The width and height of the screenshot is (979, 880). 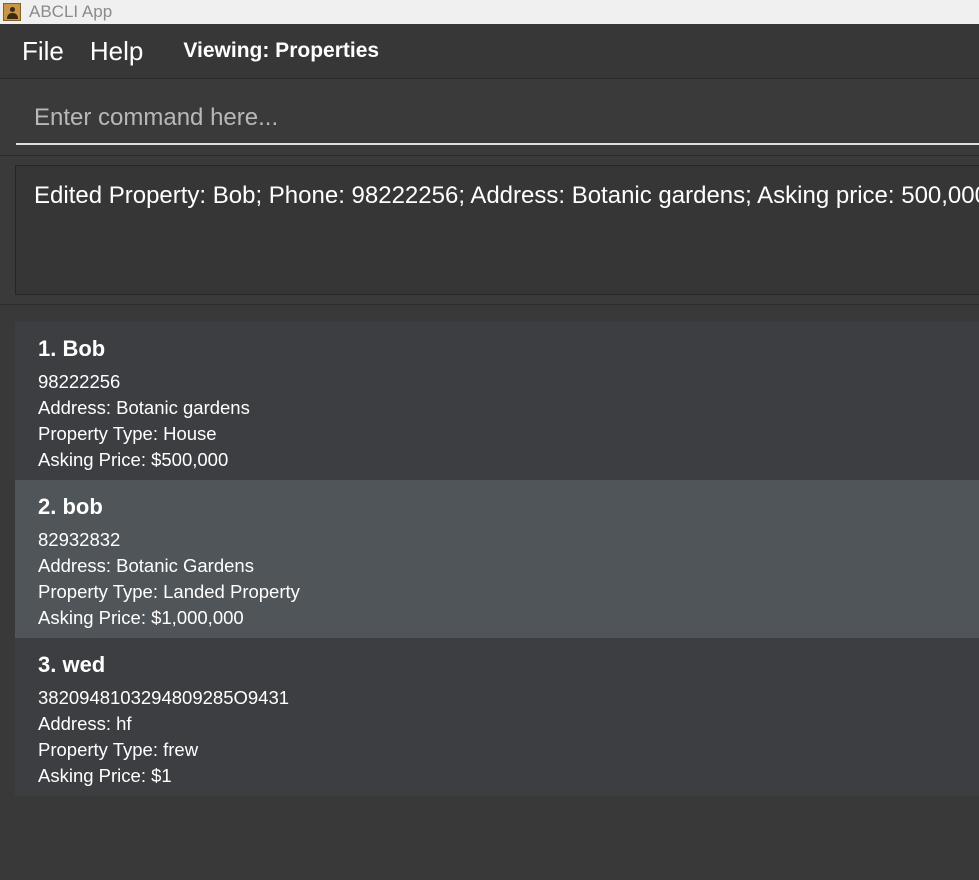 I want to click on window-title: ABCLI App, so click(x=71, y=11).